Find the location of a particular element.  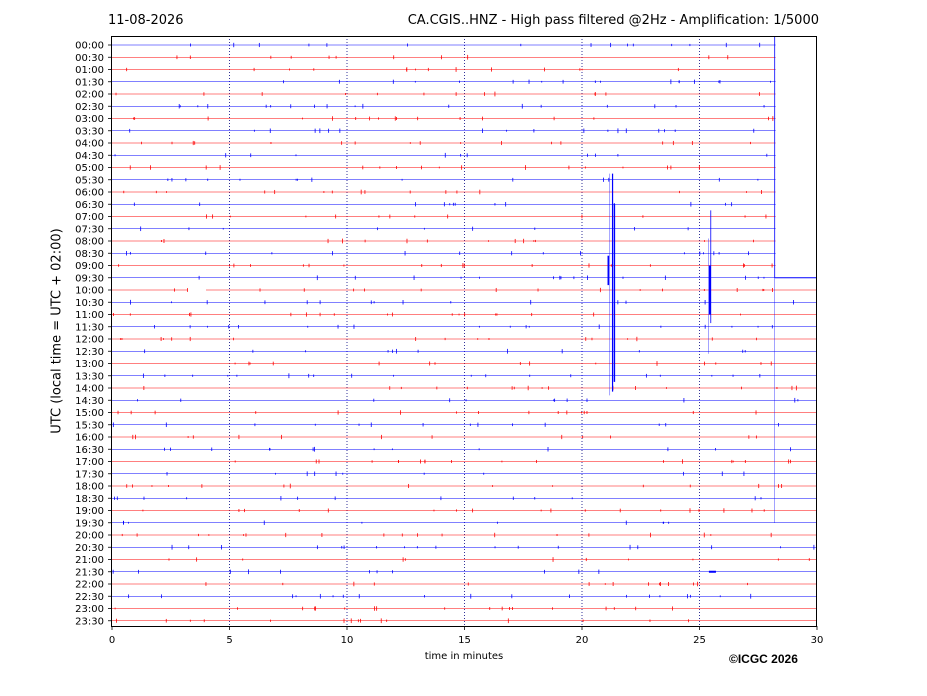

y-tick-label: 16:30 is located at coordinates (89, 450).